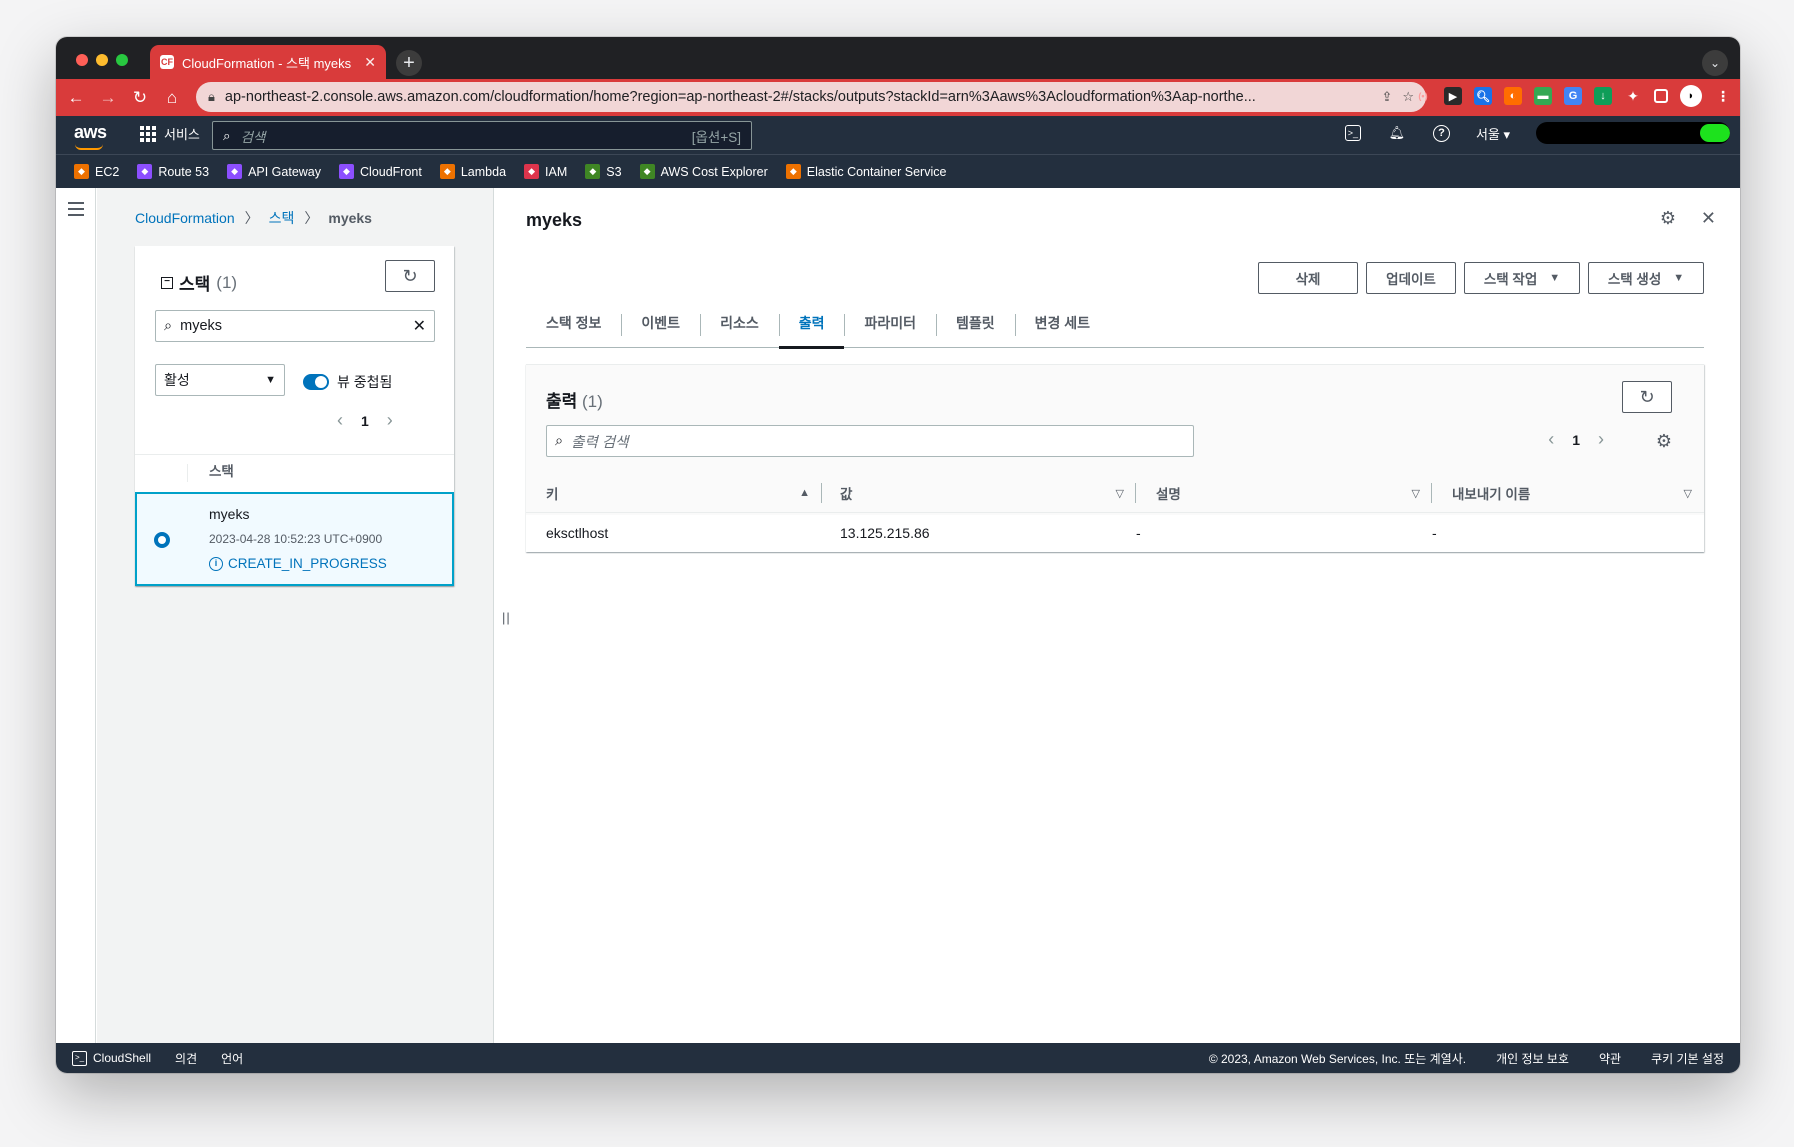  I want to click on services-menu: 서비스, so click(170, 133).